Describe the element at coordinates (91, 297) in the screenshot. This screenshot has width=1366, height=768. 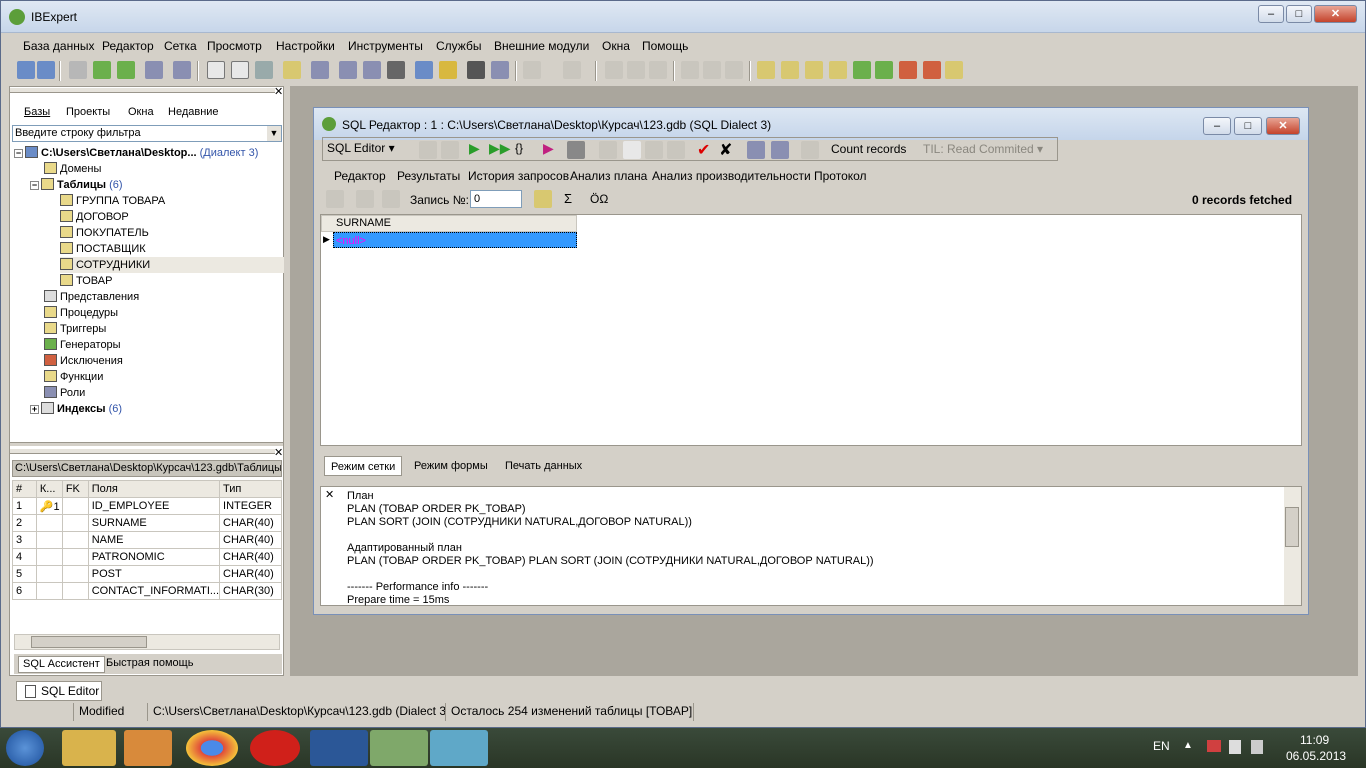
I see `tree-views: Представления` at that location.